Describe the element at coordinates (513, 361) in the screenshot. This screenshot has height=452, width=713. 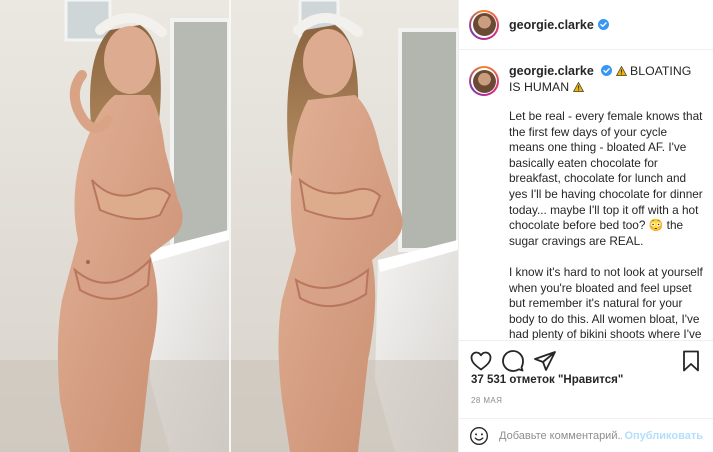
I see `comment-icon` at that location.